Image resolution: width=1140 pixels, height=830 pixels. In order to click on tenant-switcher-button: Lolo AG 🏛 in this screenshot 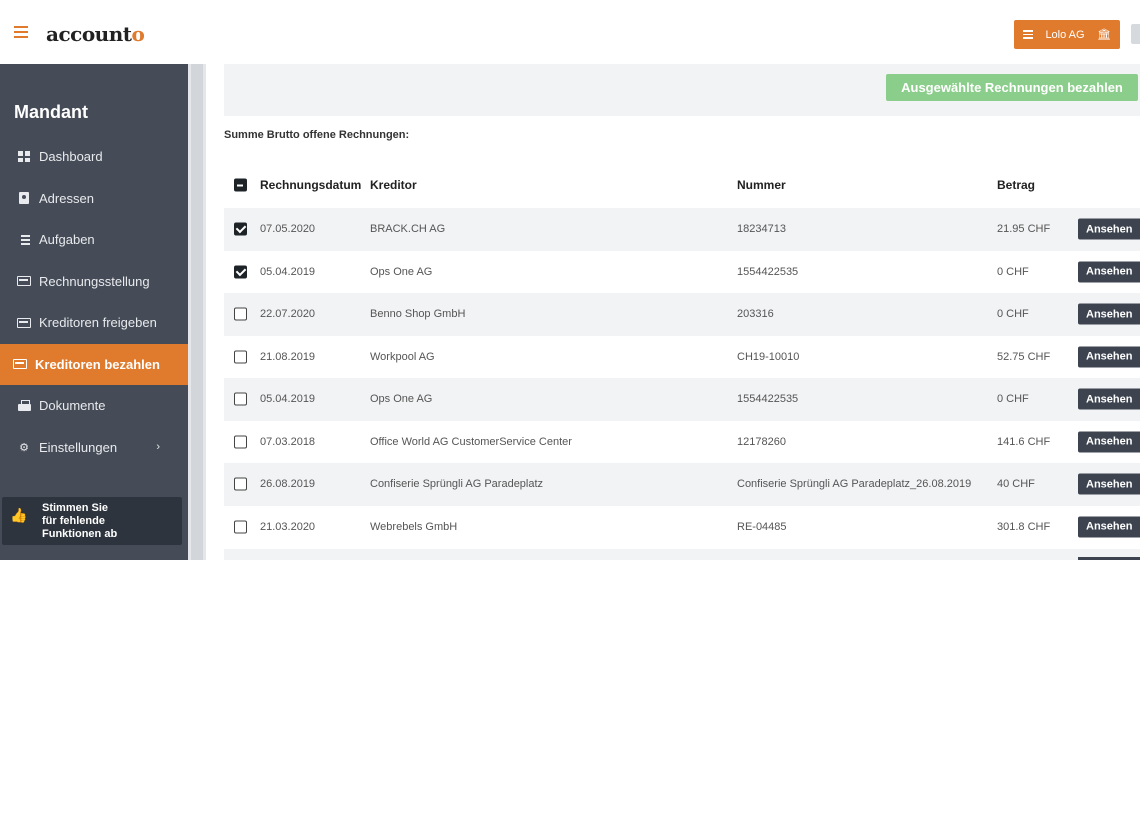, I will do `click(1067, 34)`.